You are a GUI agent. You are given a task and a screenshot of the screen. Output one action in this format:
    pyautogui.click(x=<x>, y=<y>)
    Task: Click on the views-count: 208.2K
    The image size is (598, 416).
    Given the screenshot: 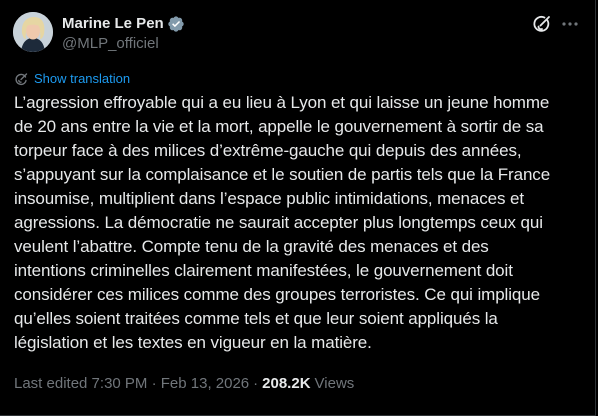 What is the action you would take?
    pyautogui.click(x=286, y=383)
    